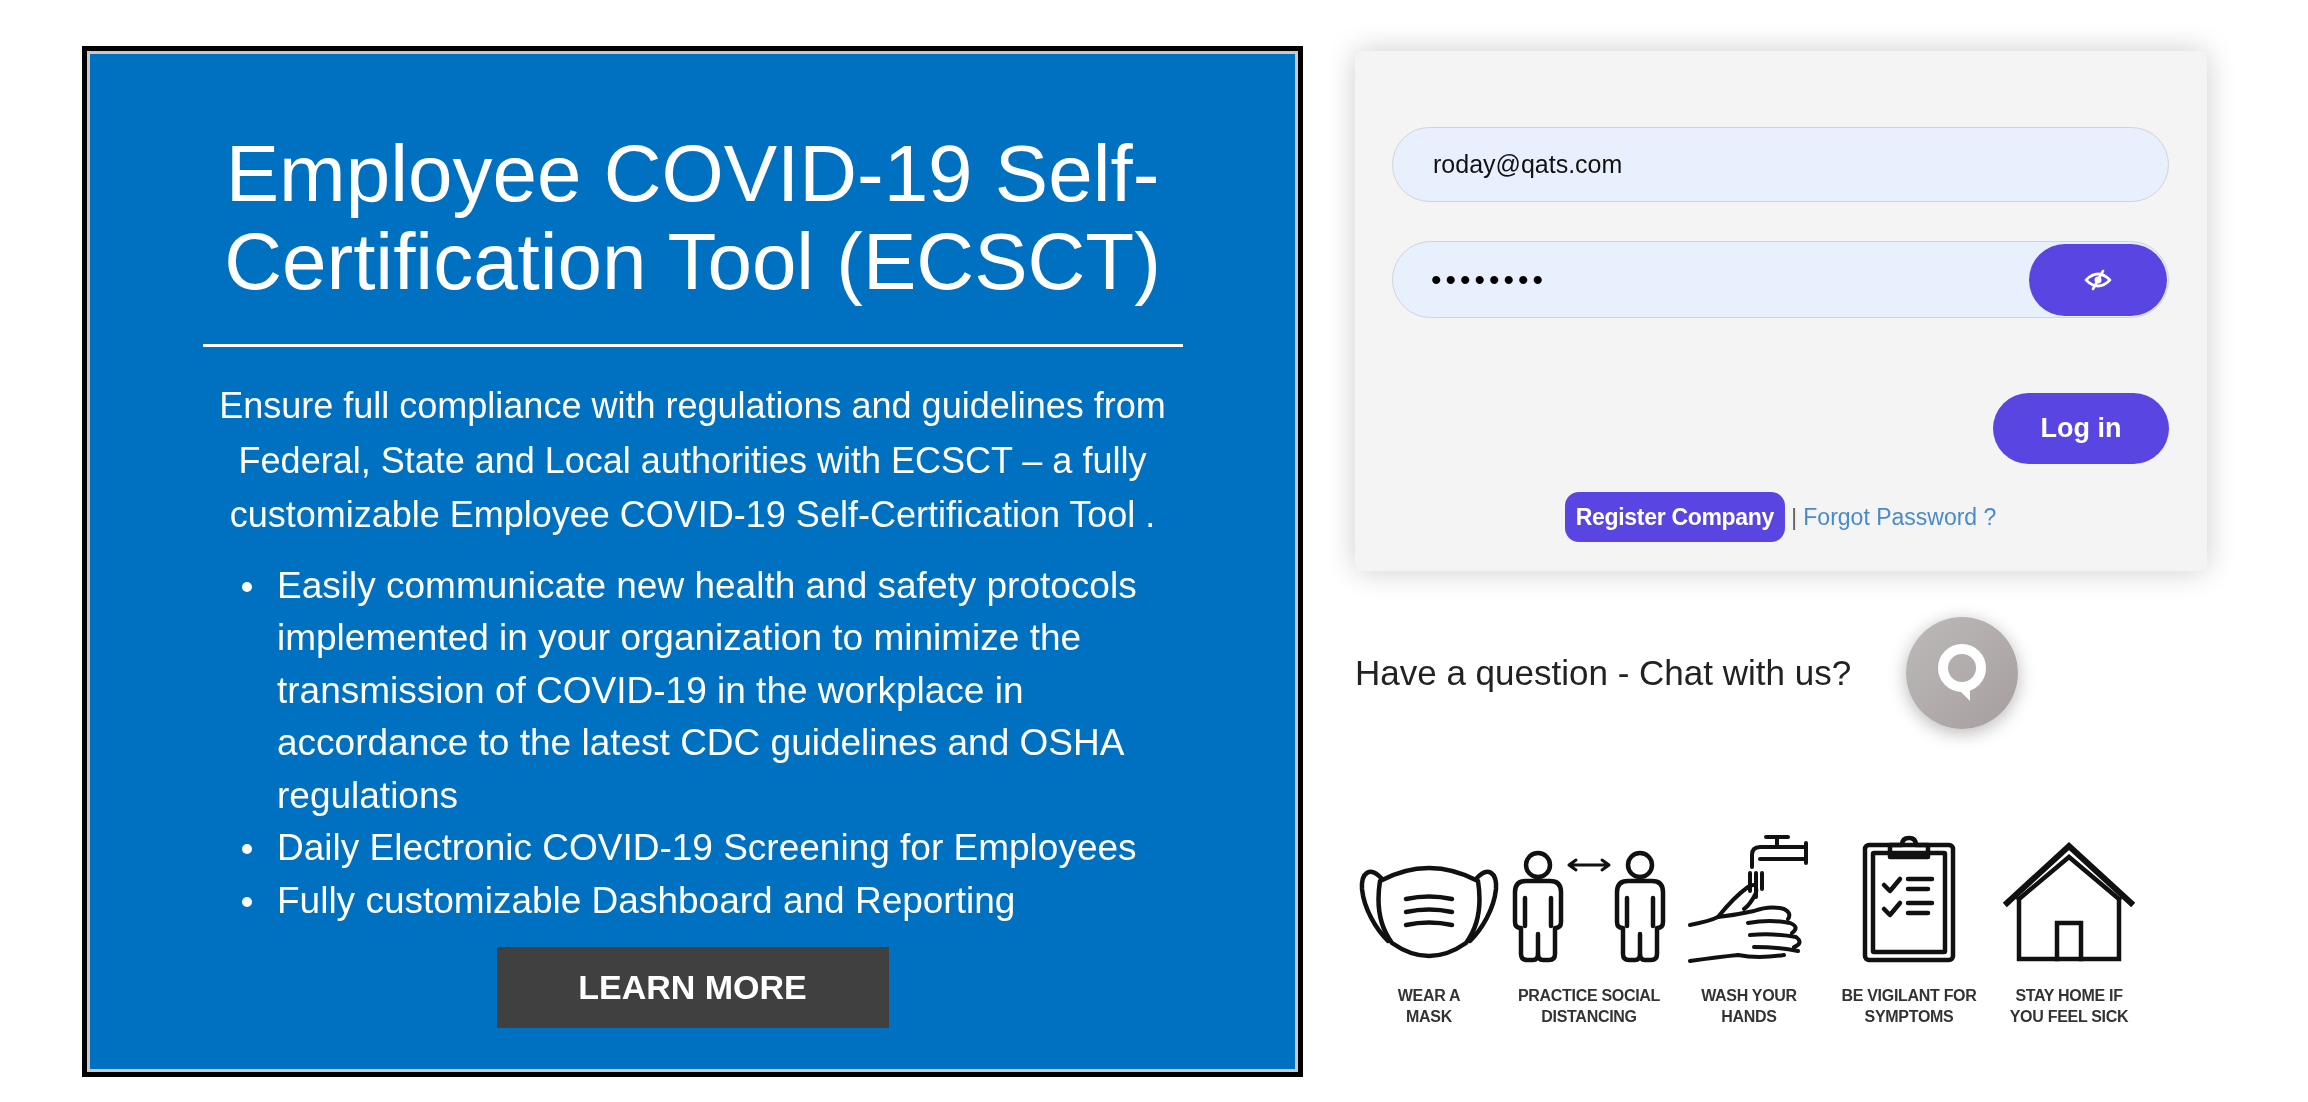 This screenshot has height=1102, width=2308. I want to click on feature-item: Daily Electronic COVID-19 Screening for Employees, so click(707, 848).